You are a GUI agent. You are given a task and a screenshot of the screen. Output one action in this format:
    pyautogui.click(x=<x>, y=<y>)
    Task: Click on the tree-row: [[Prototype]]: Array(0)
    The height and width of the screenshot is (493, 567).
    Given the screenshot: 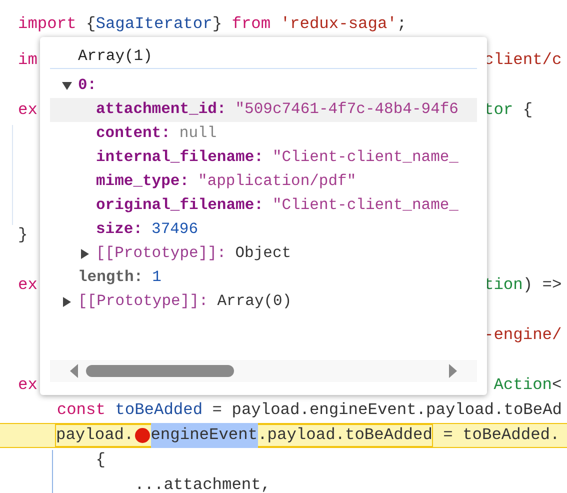 What is the action you would take?
    pyautogui.click(x=263, y=302)
    